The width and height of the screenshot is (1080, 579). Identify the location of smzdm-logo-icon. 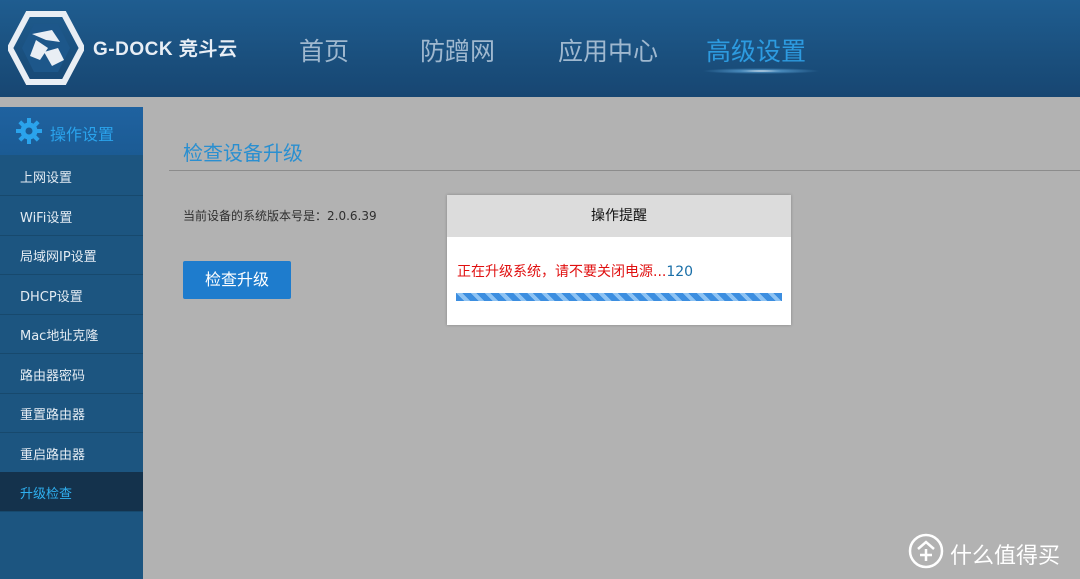
(926, 551).